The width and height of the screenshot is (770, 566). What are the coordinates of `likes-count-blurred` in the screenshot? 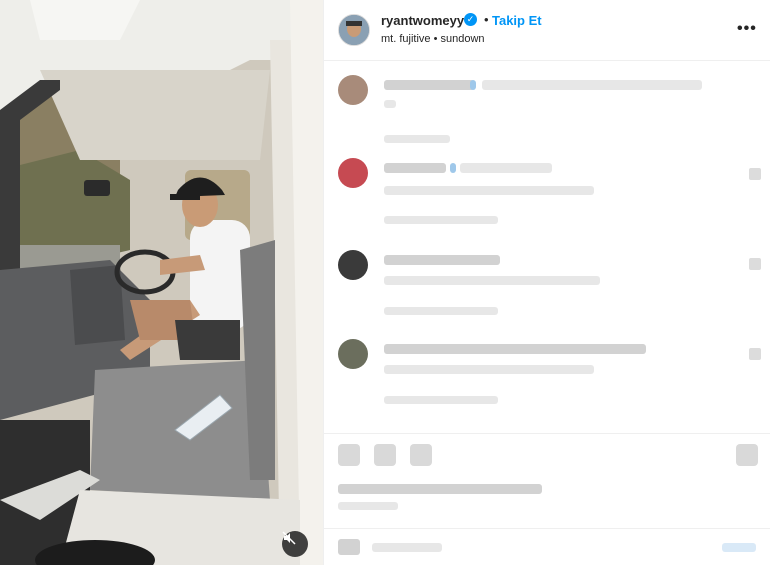 It's located at (440, 489).